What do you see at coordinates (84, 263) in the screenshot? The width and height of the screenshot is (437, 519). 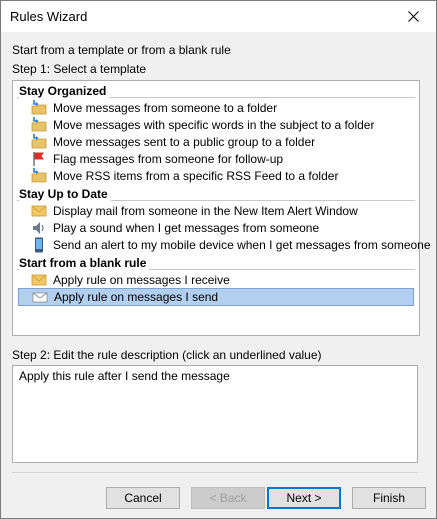 I see `group-label: Start from a blank rule` at bounding box center [84, 263].